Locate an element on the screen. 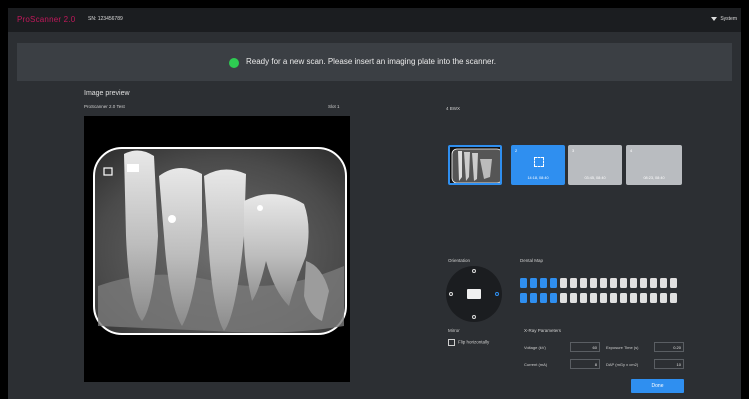 Image resolution: width=749 pixels, height=399 pixels. mode-label: 4 BWX is located at coordinates (453, 108).